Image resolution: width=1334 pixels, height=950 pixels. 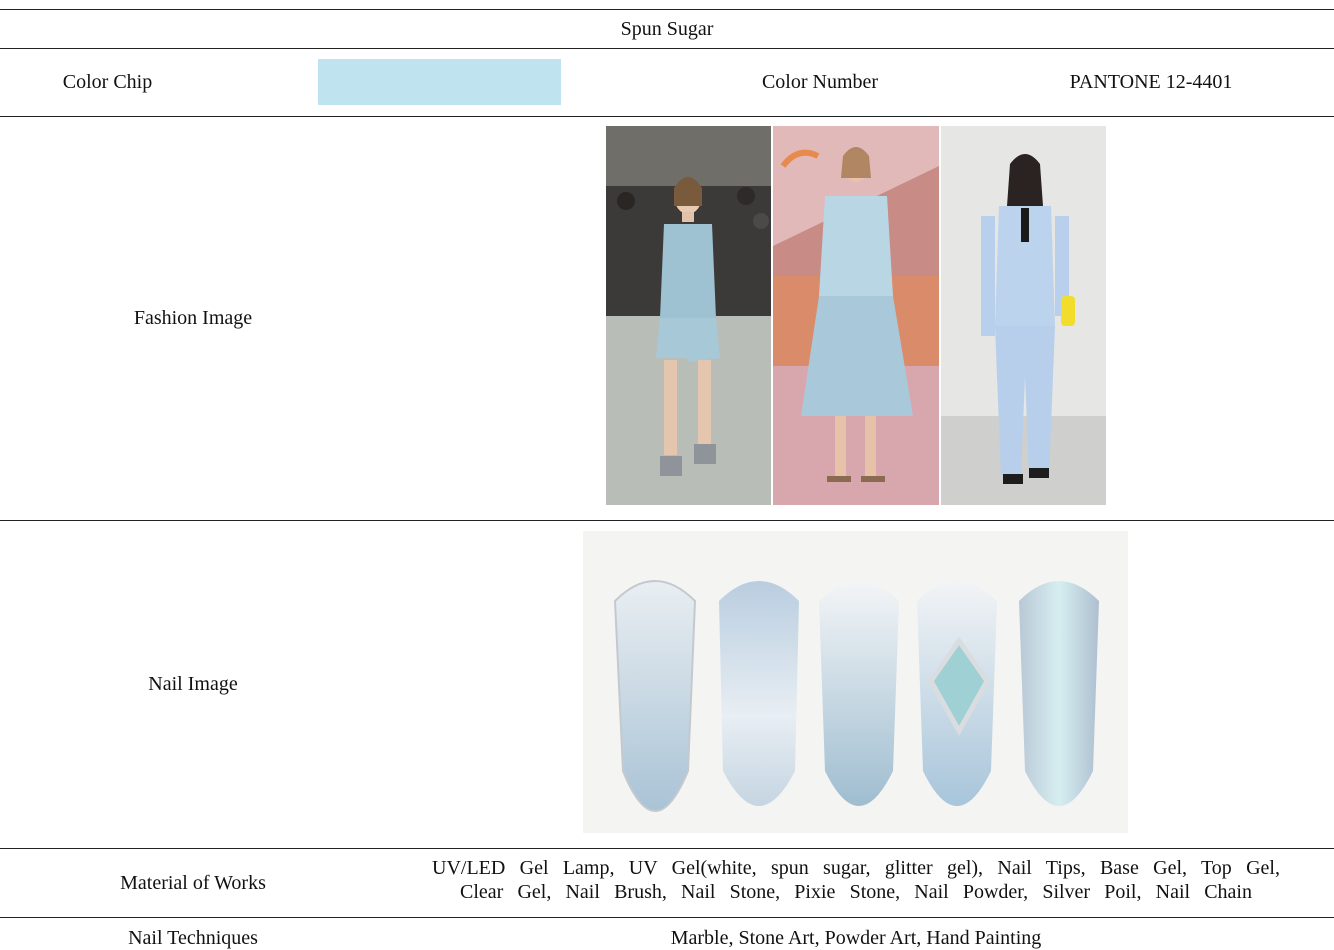 What do you see at coordinates (667, 9) in the screenshot?
I see `table-top-rule` at bounding box center [667, 9].